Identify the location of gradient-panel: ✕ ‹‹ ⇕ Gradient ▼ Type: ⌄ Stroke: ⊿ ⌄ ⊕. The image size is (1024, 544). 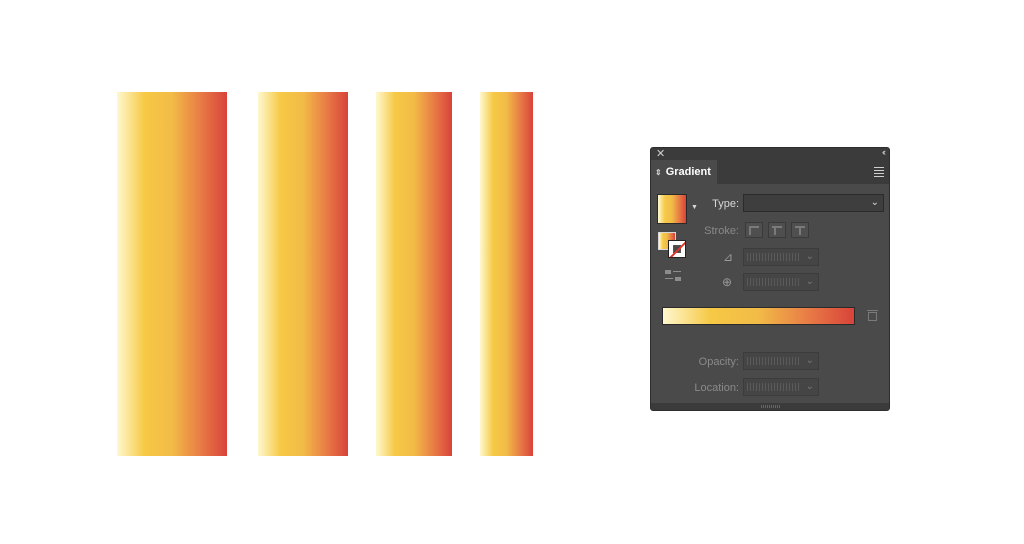
(770, 279).